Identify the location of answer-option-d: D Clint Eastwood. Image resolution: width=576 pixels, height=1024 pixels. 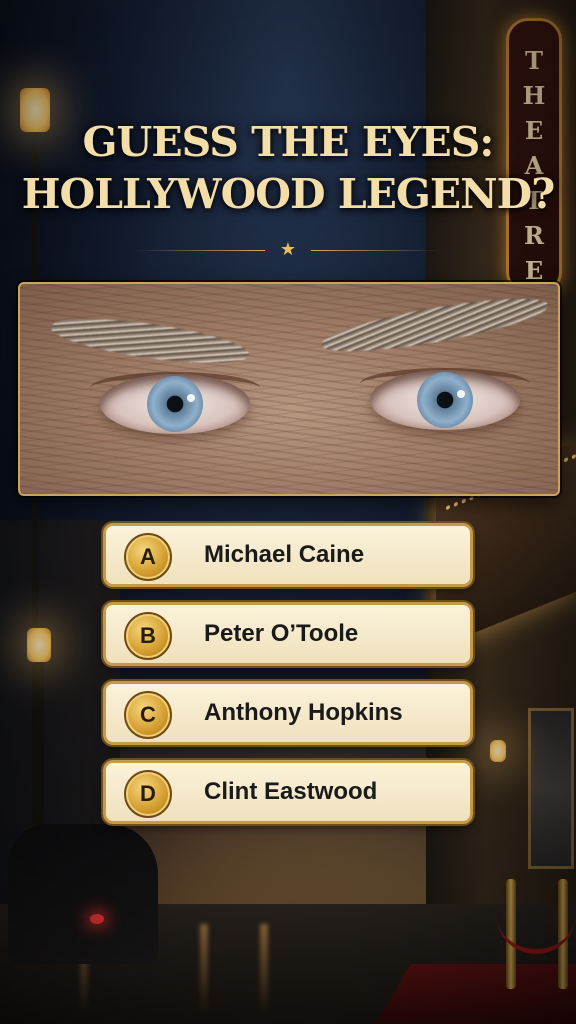
(288, 792).